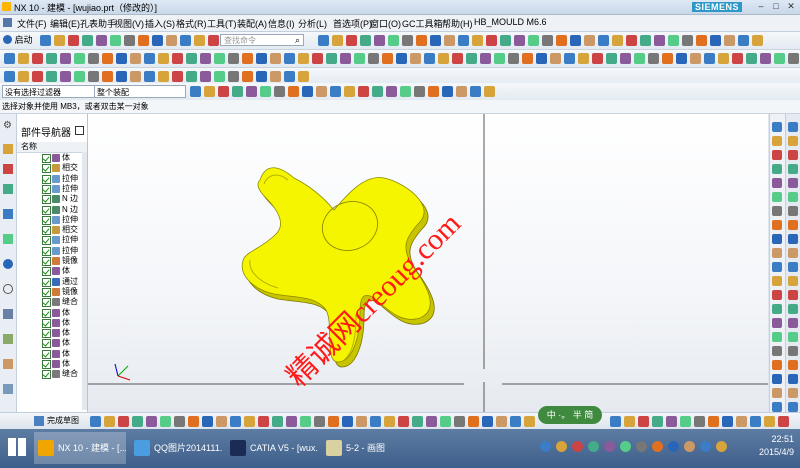 Image resolution: width=800 pixels, height=468 pixels. What do you see at coordinates (8, 189) in the screenshot?
I see `part-navigator-icon` at bounding box center [8, 189].